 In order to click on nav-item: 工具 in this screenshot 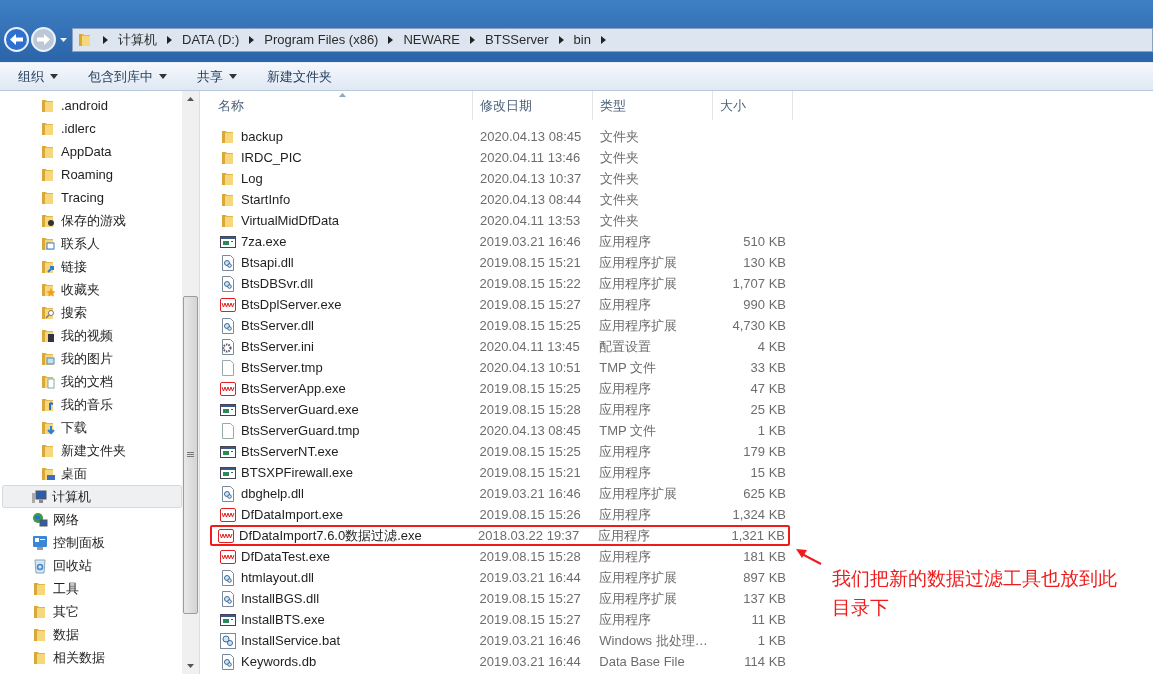, I will do `click(92, 588)`.